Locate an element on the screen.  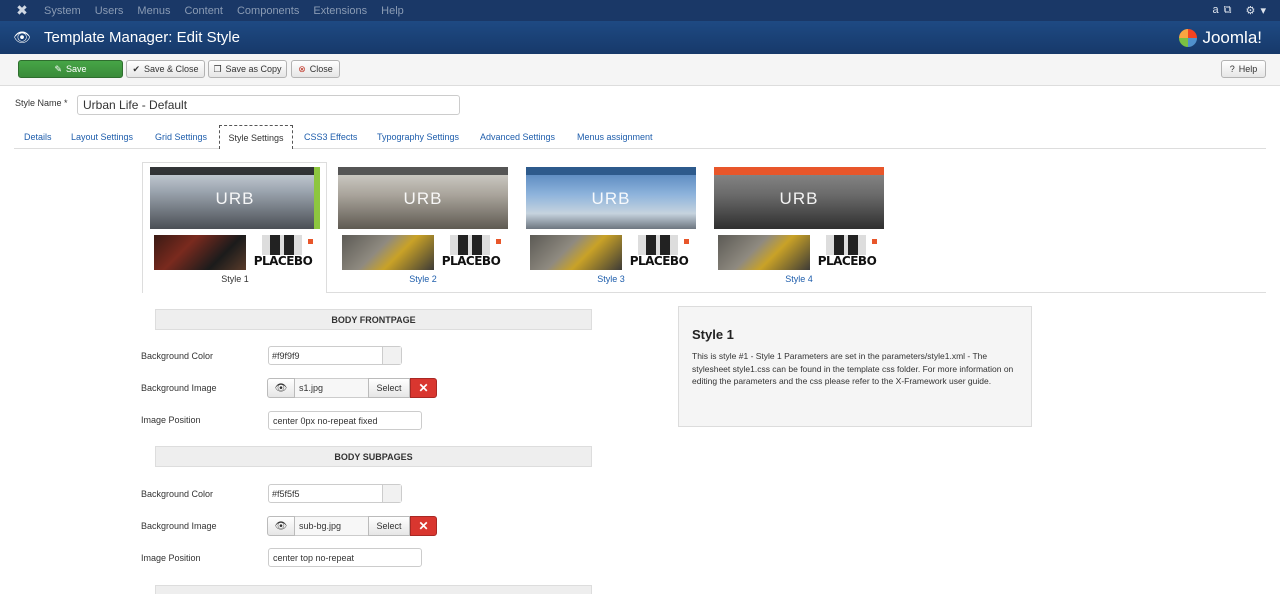
tab-advanced-settings: Advanced Settings is located at coordinates (517, 137).